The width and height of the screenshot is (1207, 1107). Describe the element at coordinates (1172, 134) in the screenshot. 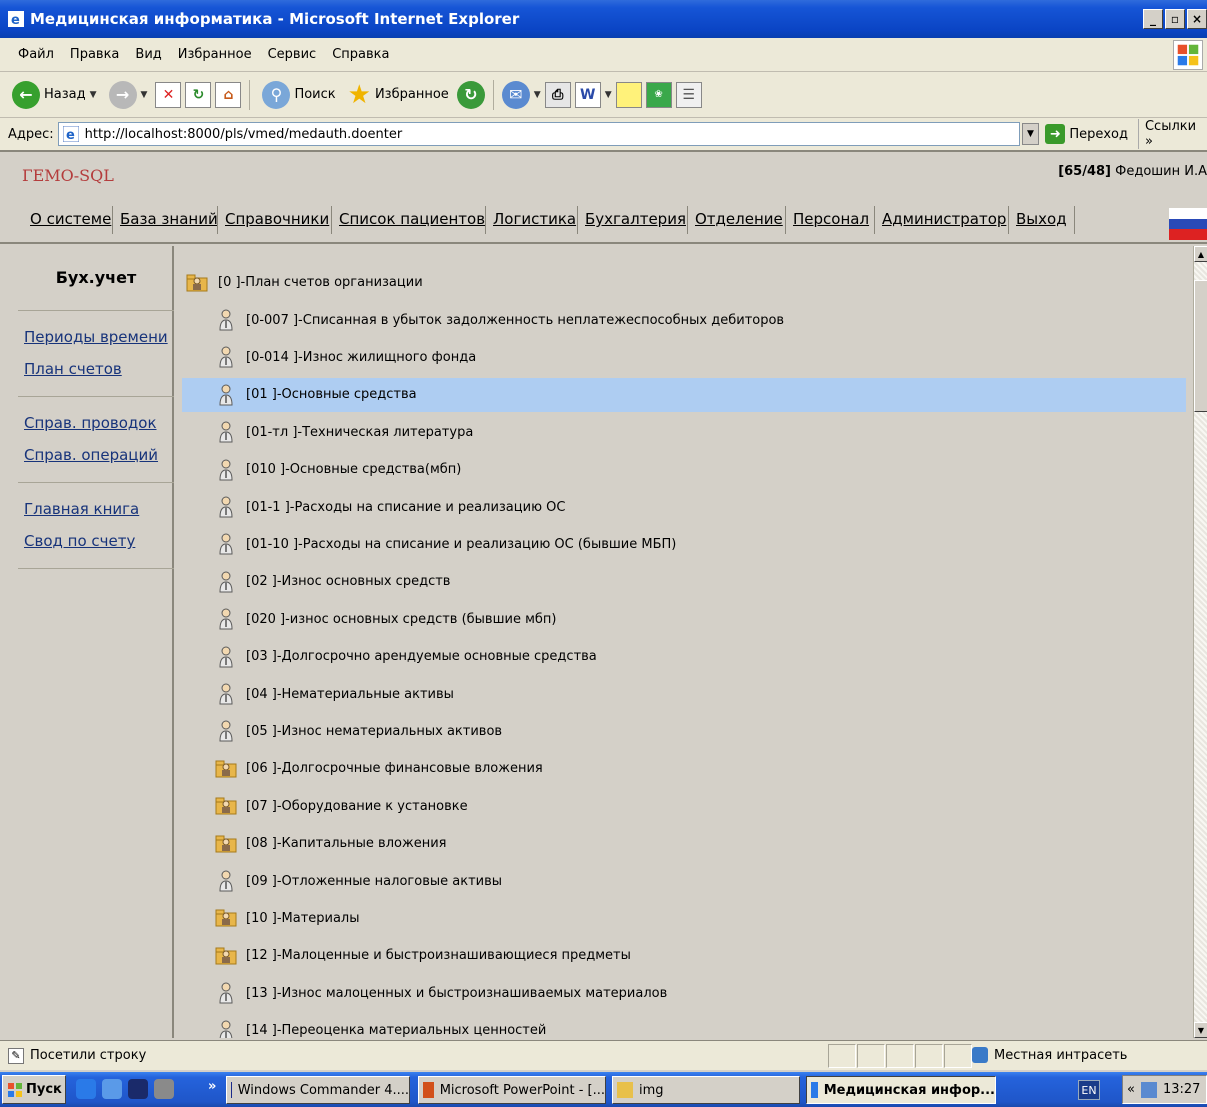

I see `links-button: Ссылки »` at that location.